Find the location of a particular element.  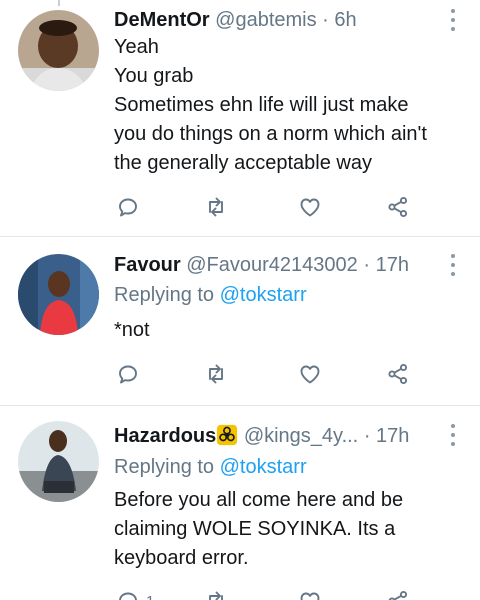

tweet-text-line: Sometimes ehn life will just make is located at coordinates (261, 105).